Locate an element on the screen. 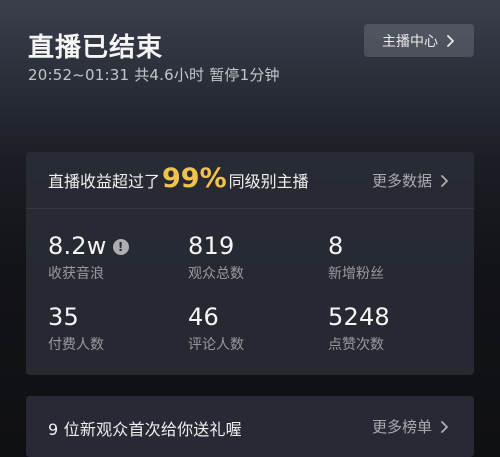 This screenshot has width=500, height=457. more-rankings-label: 更多榜单 is located at coordinates (401, 427).